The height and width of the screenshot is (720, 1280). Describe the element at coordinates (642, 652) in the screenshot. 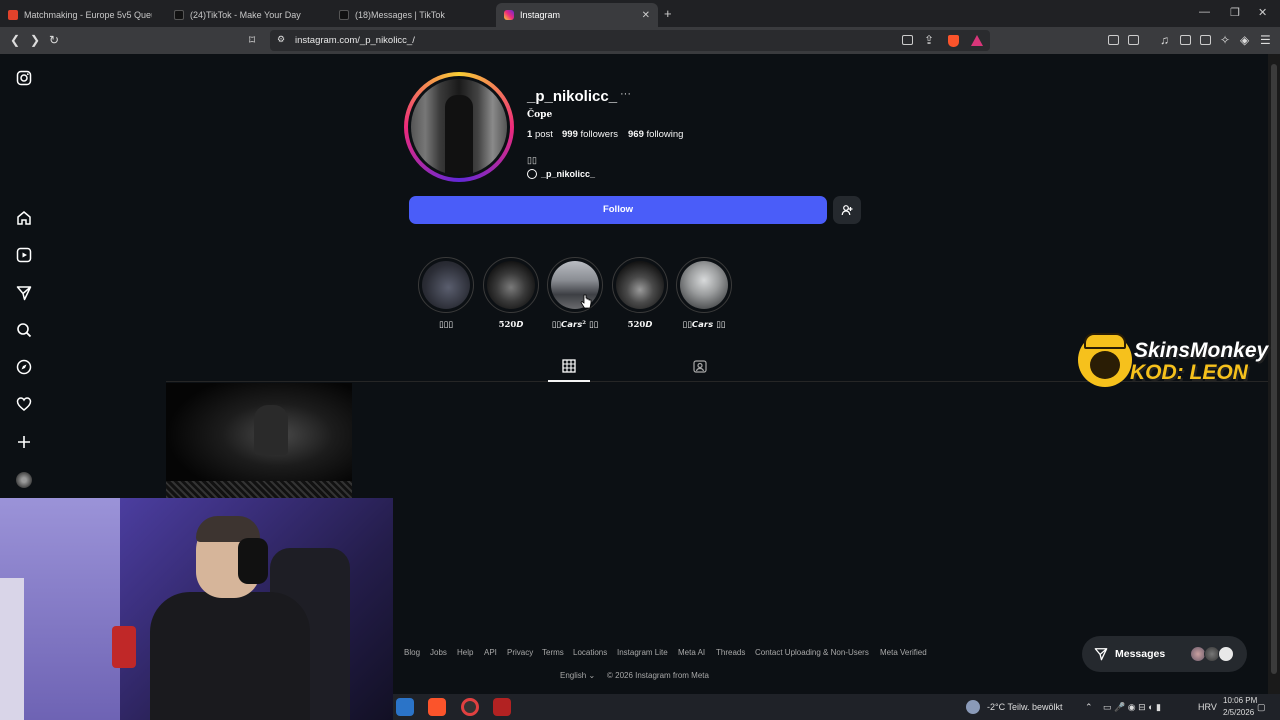

I see `footer-link: Instagram Lite` at that location.